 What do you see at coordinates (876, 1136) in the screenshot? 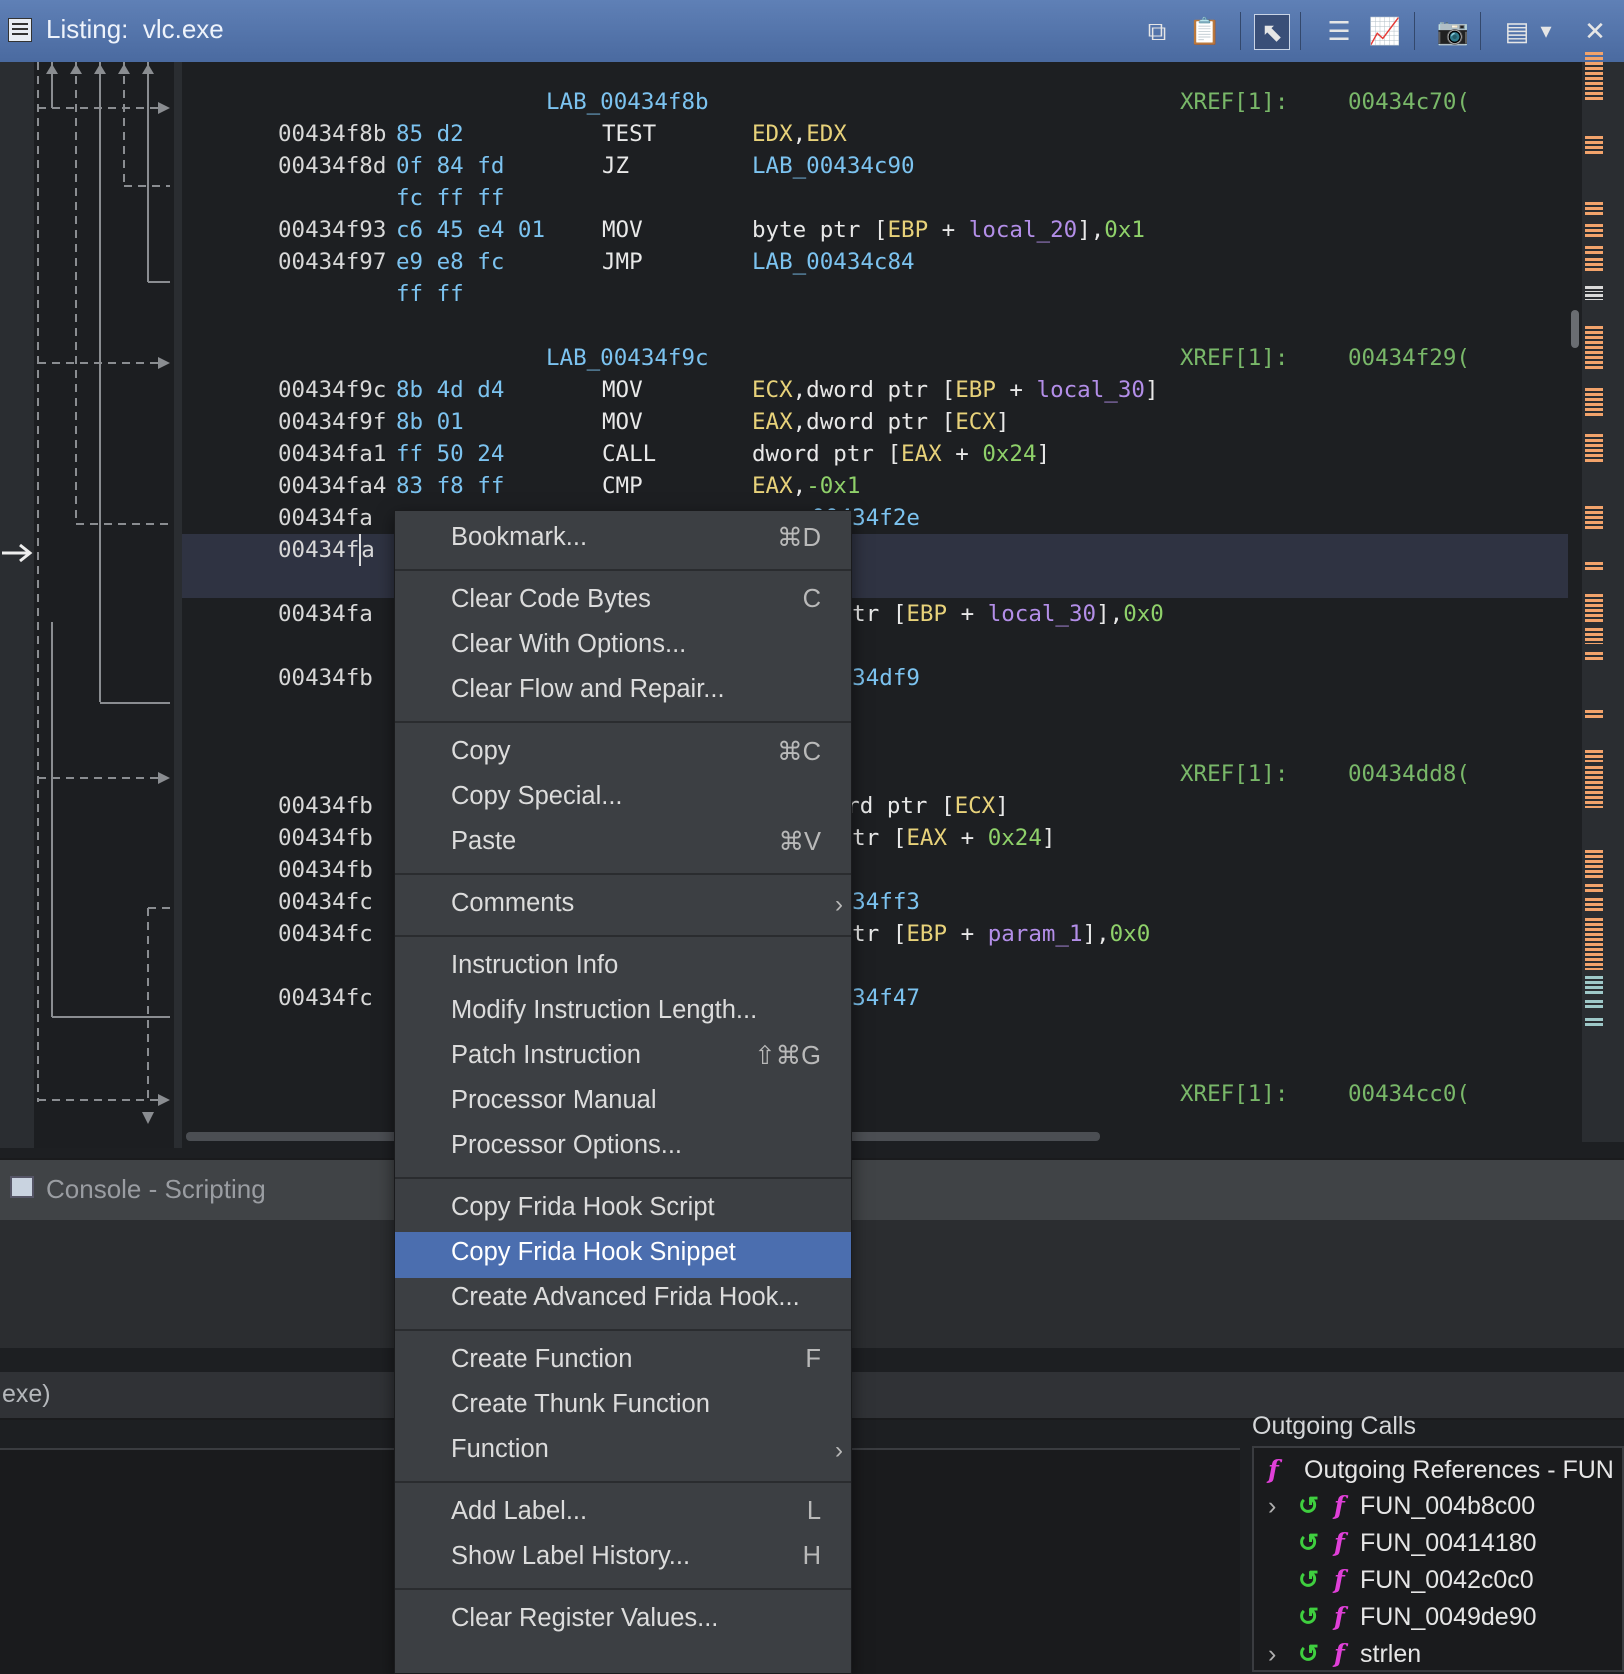
I see `horizontal-scrollbar` at bounding box center [876, 1136].